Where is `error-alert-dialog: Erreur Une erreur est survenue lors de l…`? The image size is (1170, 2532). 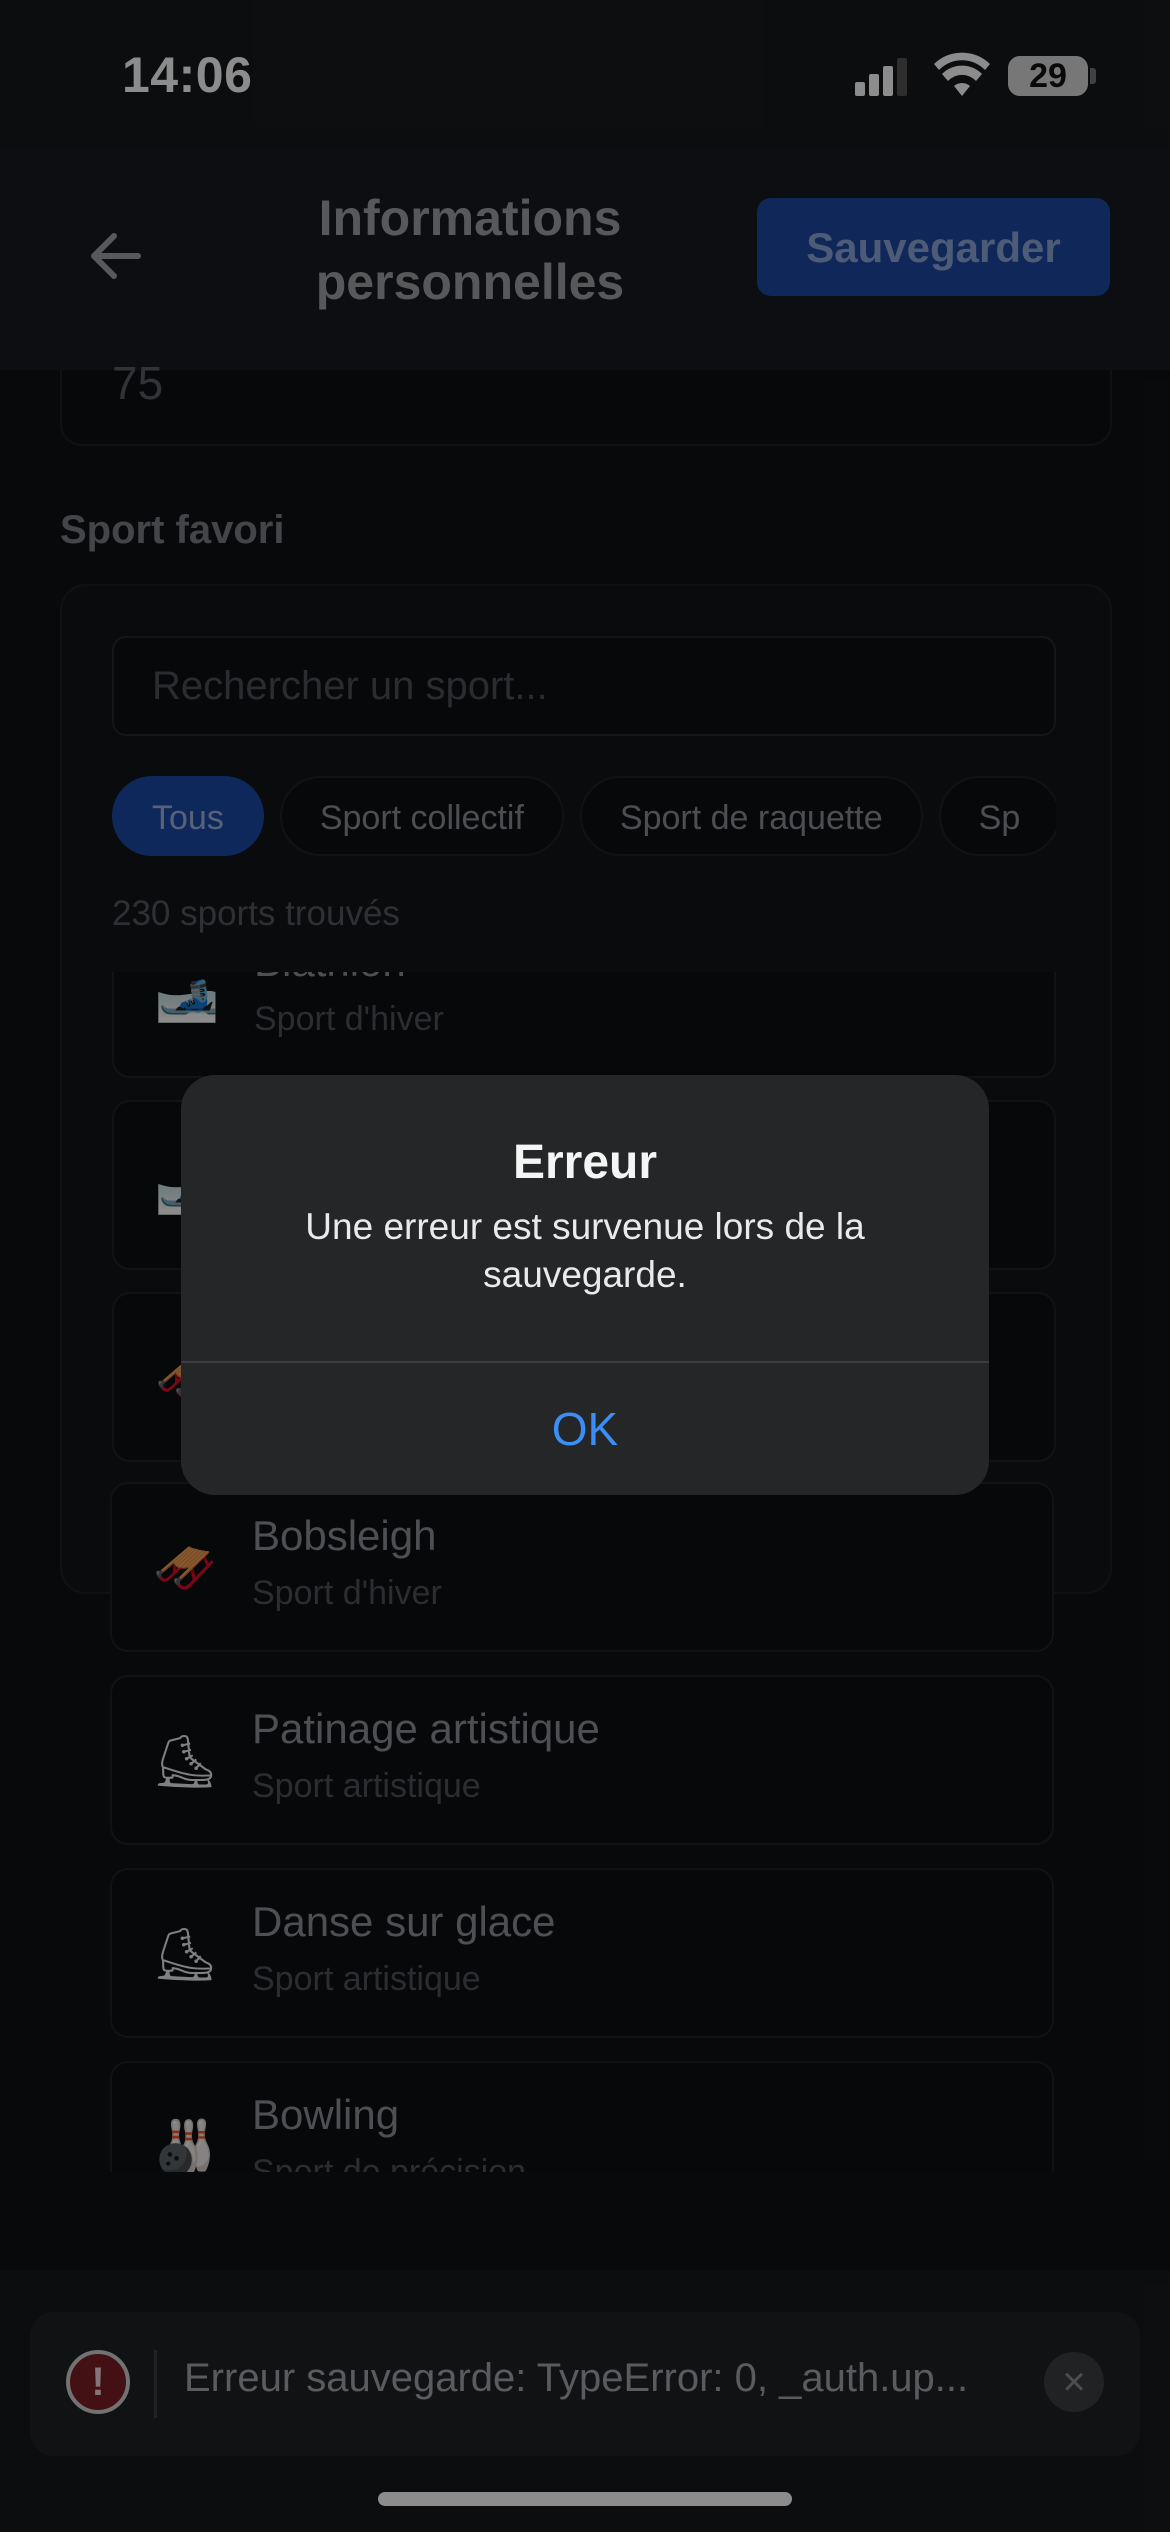 error-alert-dialog: Erreur Une erreur est survenue lors de l… is located at coordinates (585, 1285).